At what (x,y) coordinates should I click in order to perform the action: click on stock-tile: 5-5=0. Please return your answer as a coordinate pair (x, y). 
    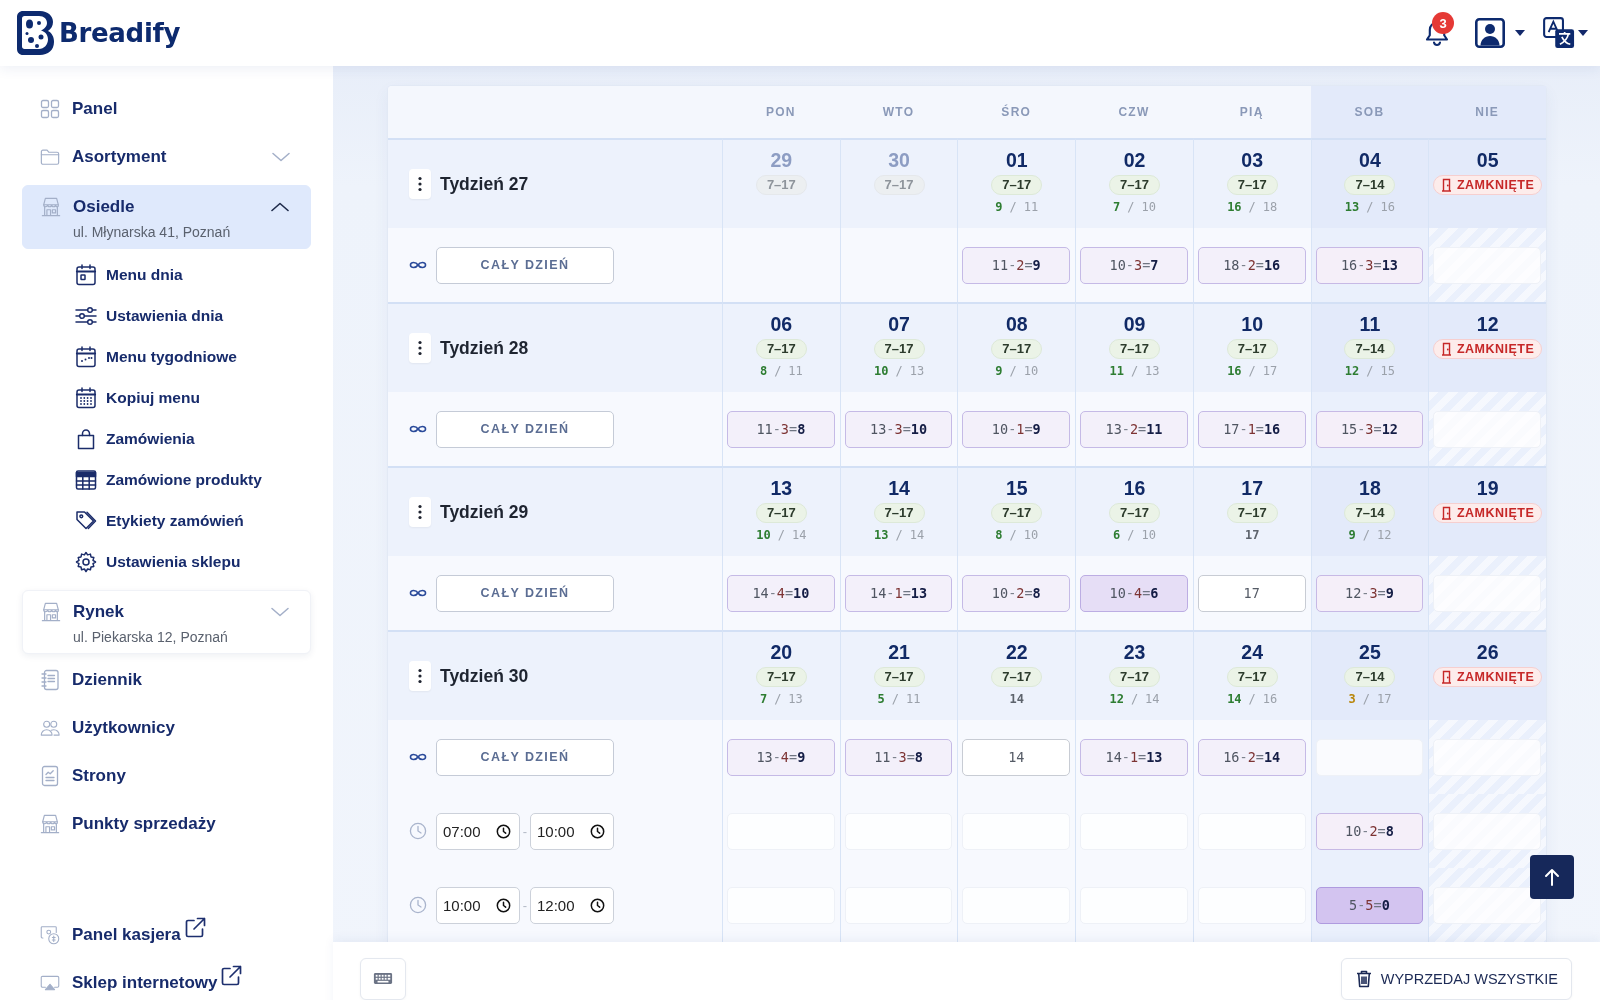
    Looking at the image, I should click on (1369, 905).